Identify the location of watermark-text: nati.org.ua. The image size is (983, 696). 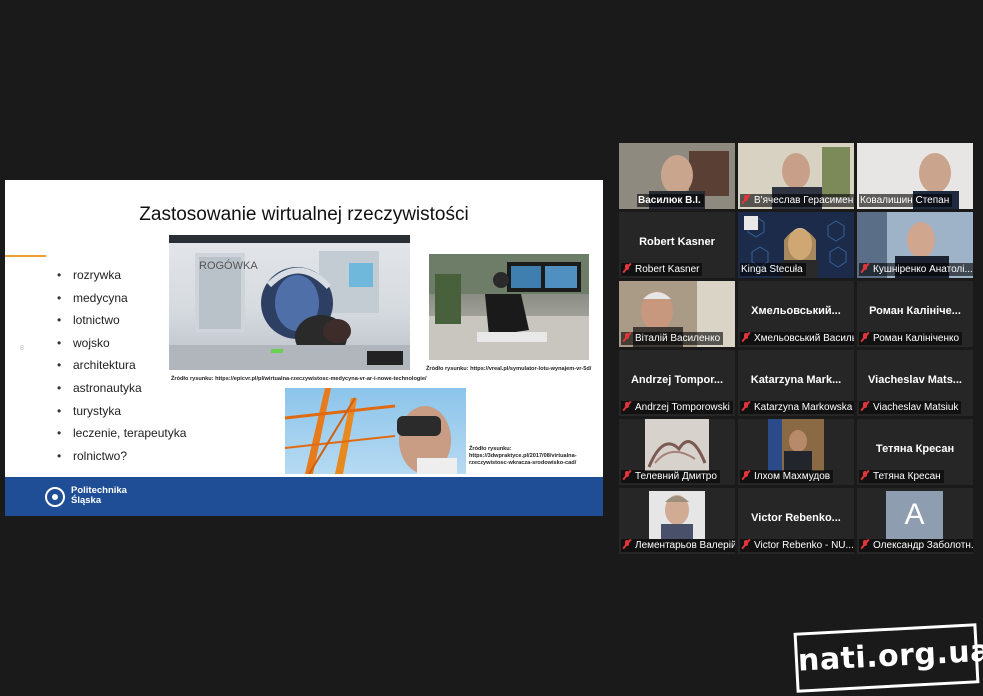
(890, 656).